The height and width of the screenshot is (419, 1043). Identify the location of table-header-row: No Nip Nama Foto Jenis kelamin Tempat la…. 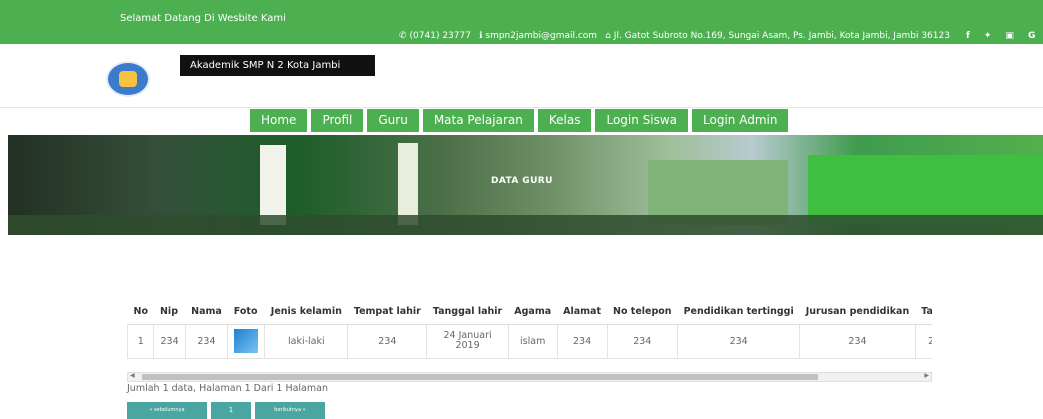
(529, 312).